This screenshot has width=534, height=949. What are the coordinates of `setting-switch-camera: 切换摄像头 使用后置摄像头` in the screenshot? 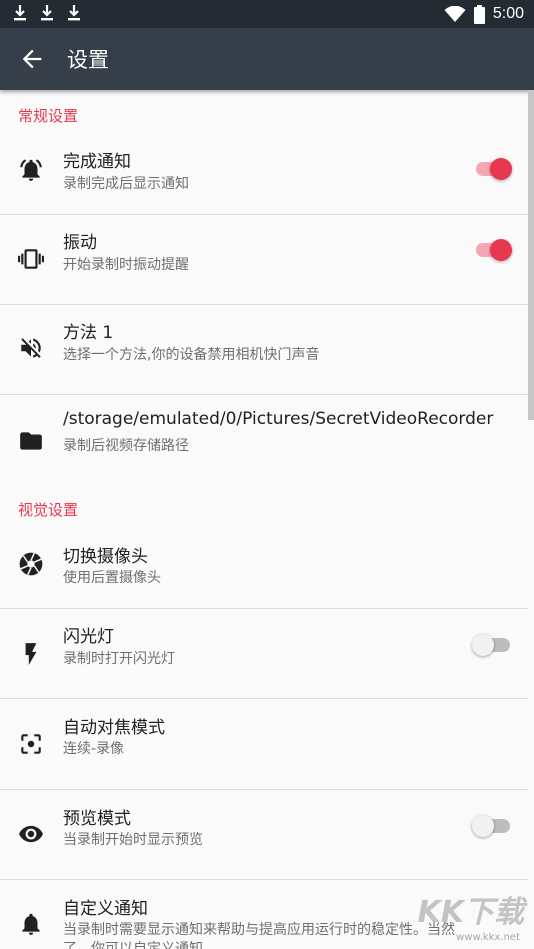 It's located at (264, 569).